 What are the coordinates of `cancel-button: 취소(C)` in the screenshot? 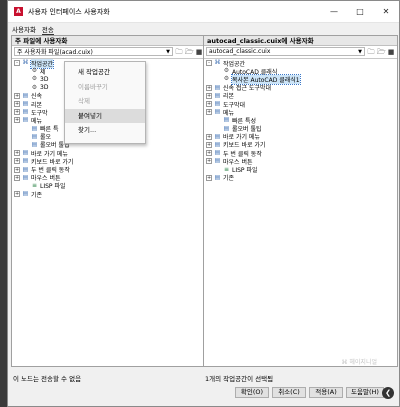 It's located at (289, 392).